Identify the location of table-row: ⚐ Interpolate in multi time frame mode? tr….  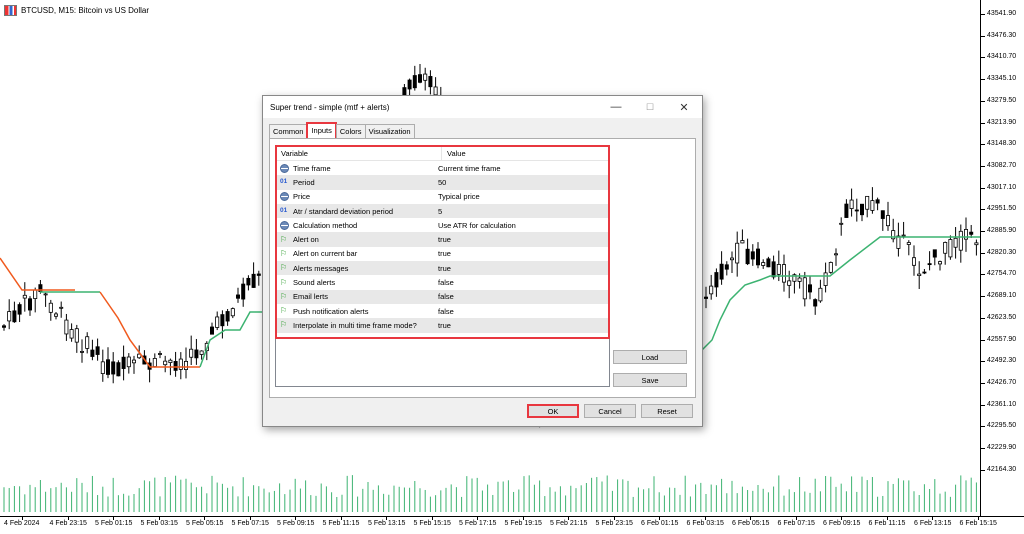
(442, 325).